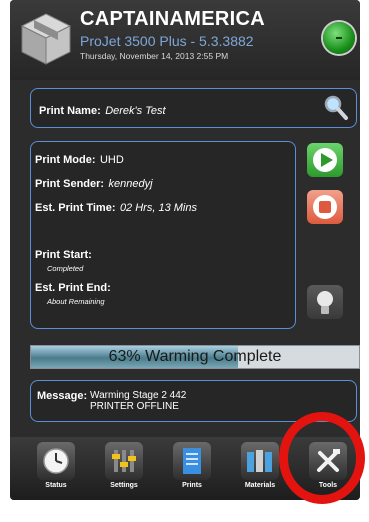 This screenshot has width=369, height=522. I want to click on toolbar-status-button: Status, so click(56, 465).